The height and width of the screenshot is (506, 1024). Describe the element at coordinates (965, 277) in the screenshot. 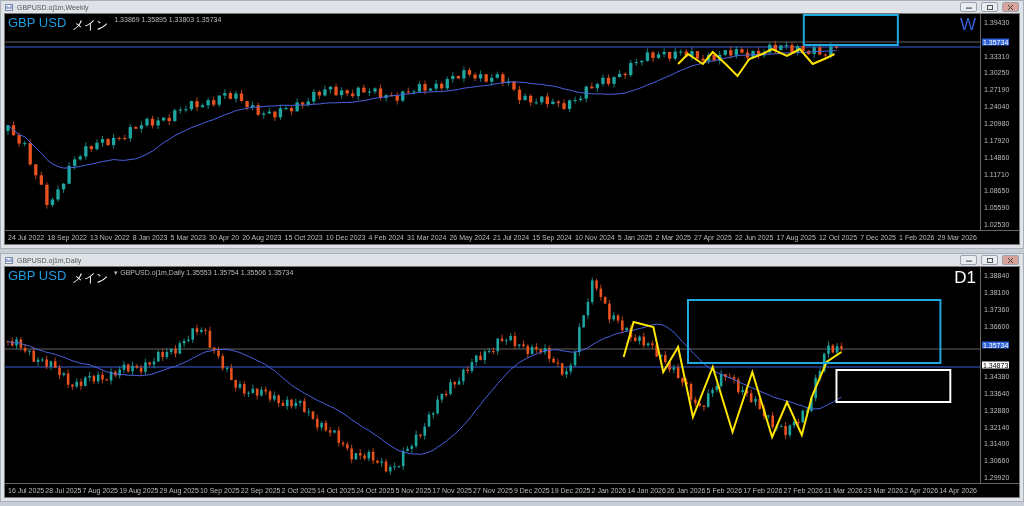

I see `timeframe-label: D1` at that location.